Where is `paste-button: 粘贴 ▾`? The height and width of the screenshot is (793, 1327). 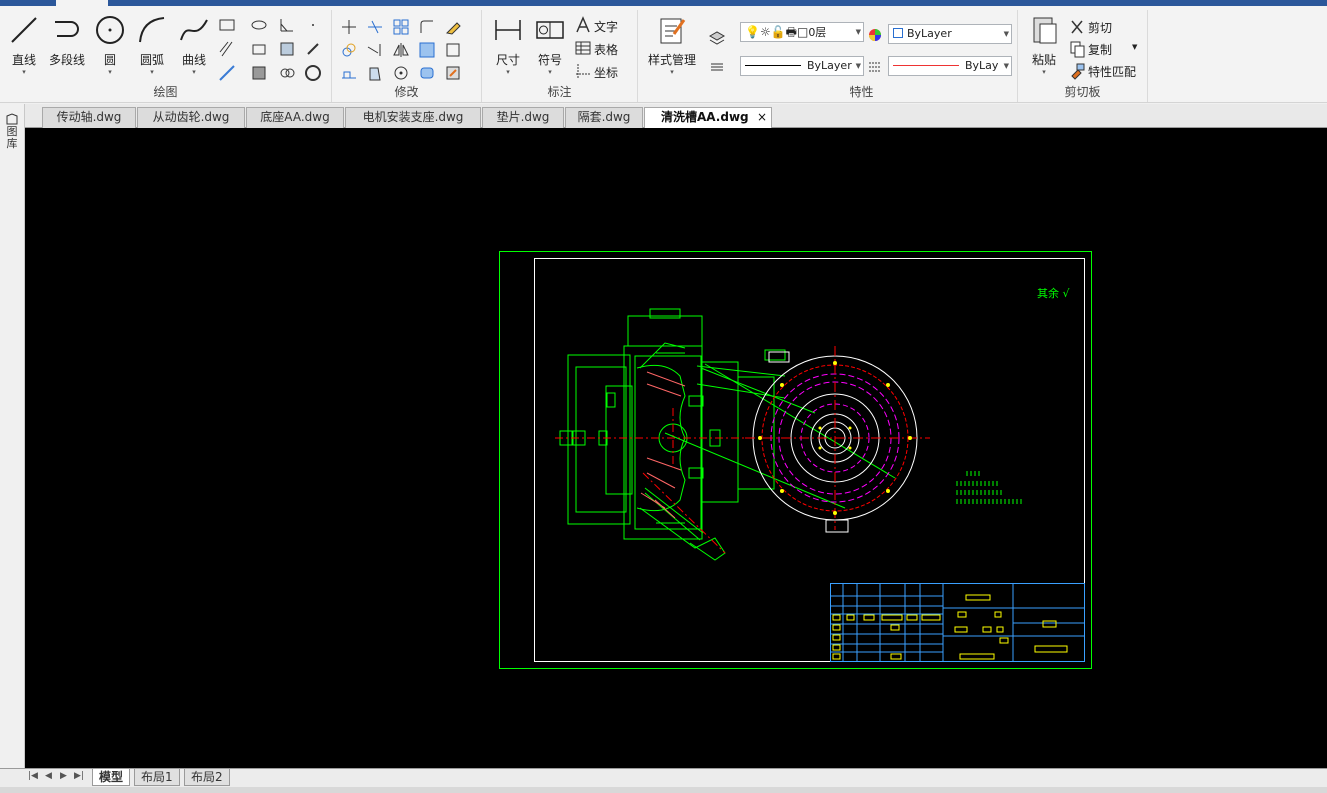
paste-button: 粘贴 ▾ is located at coordinates (1044, 45).